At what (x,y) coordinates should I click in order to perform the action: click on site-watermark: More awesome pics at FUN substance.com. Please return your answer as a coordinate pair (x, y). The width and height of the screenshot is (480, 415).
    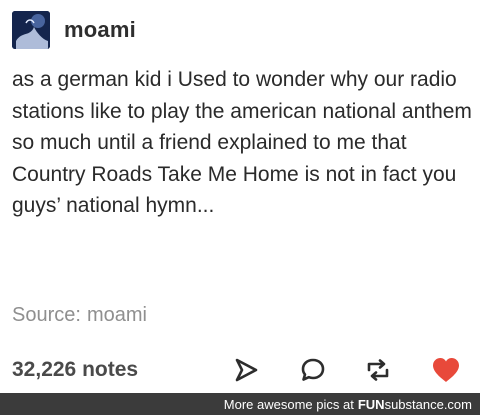
    Looking at the image, I should click on (240, 404).